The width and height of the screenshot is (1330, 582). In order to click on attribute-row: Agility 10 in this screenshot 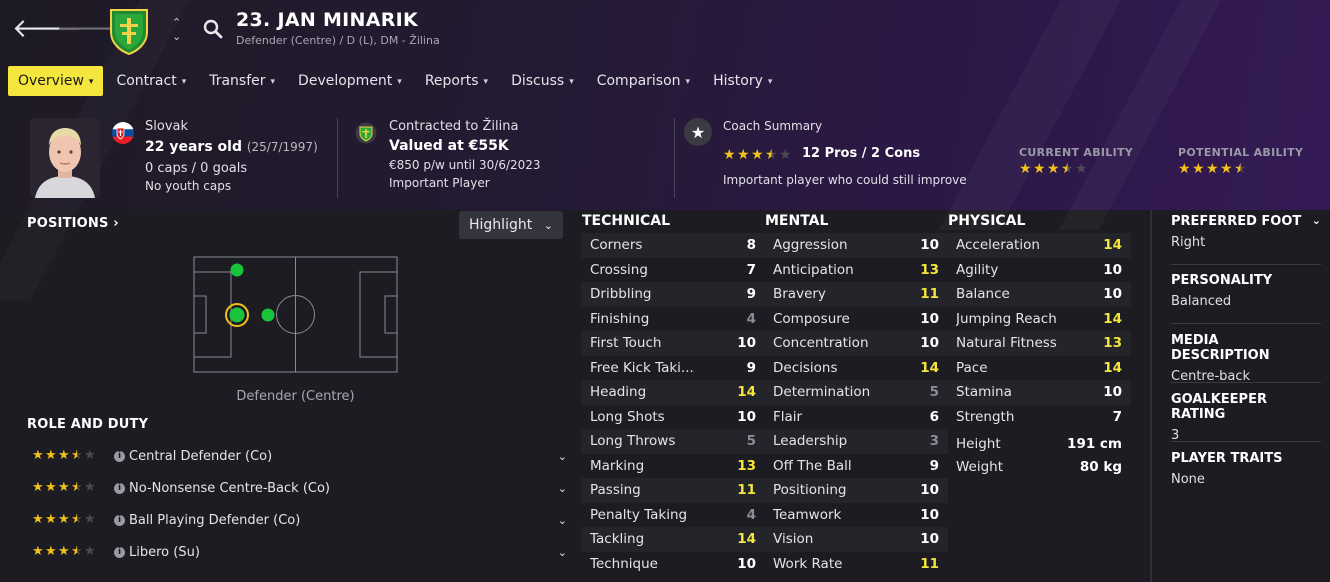, I will do `click(1039, 270)`.